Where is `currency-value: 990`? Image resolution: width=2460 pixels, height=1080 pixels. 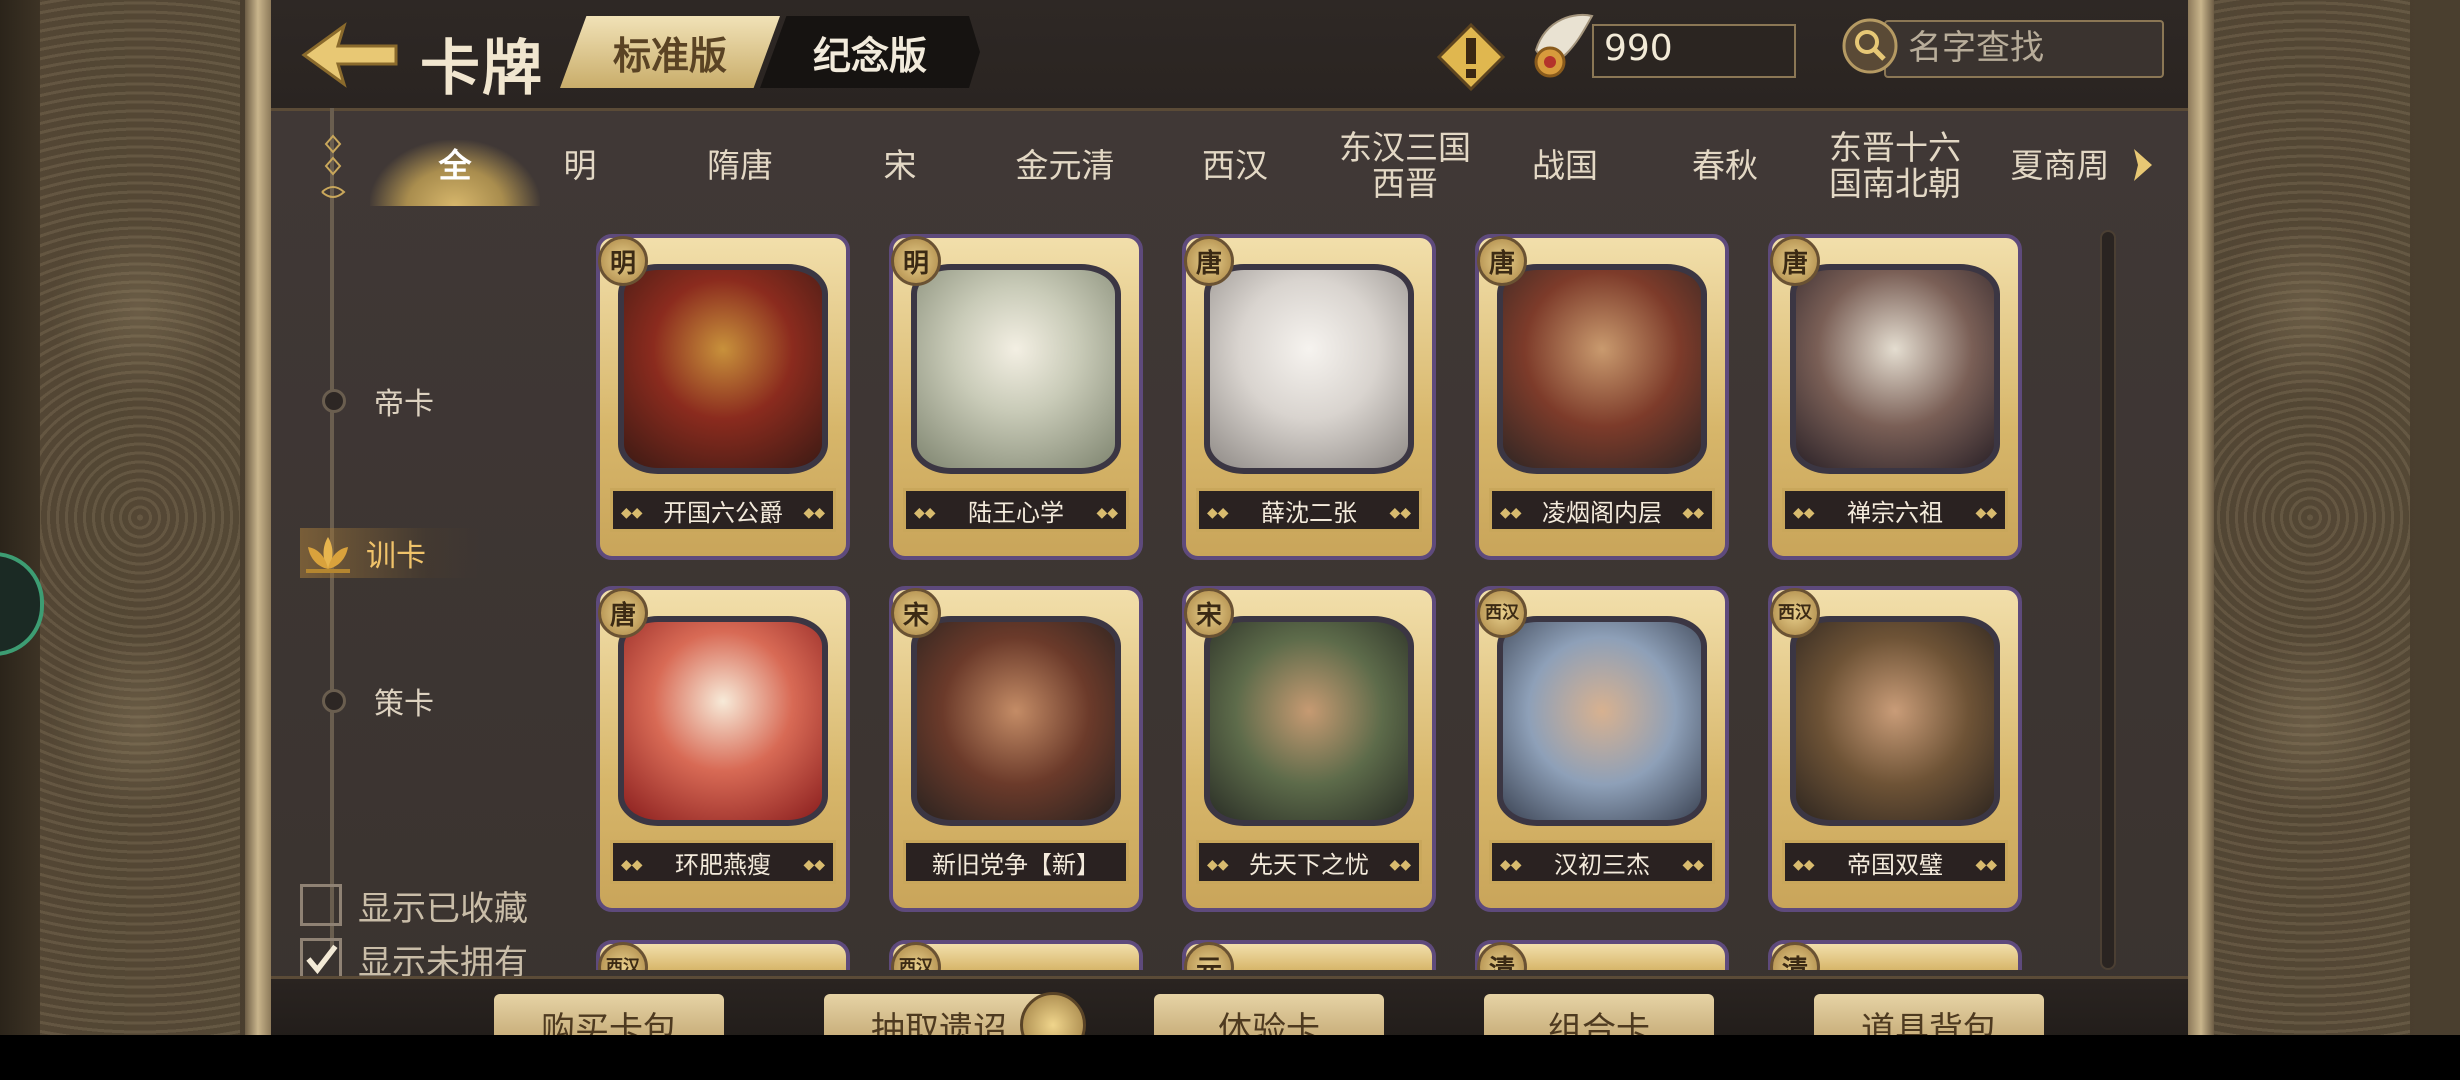
currency-value: 990 is located at coordinates (1638, 48).